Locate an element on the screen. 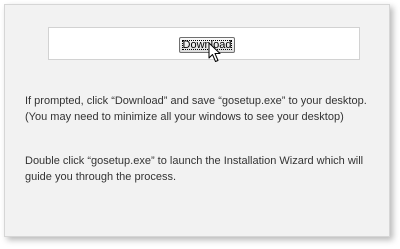  download-button: Download is located at coordinates (207, 45).